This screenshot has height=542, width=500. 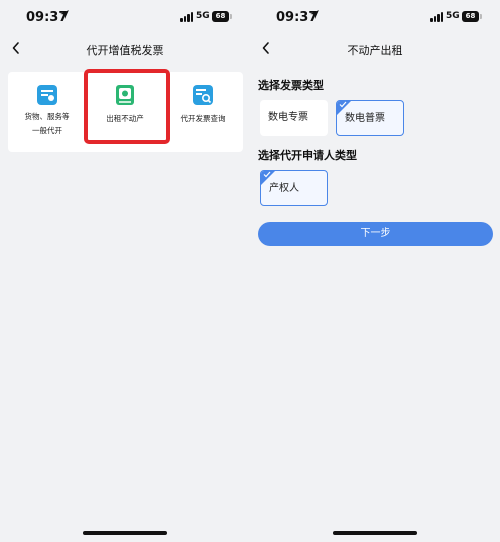 What do you see at coordinates (288, 117) in the screenshot?
I see `option-label: 数电专票` at bounding box center [288, 117].